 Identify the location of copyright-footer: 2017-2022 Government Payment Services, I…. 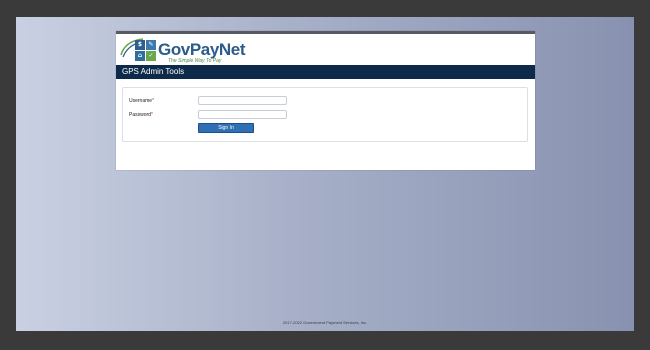
(325, 322).